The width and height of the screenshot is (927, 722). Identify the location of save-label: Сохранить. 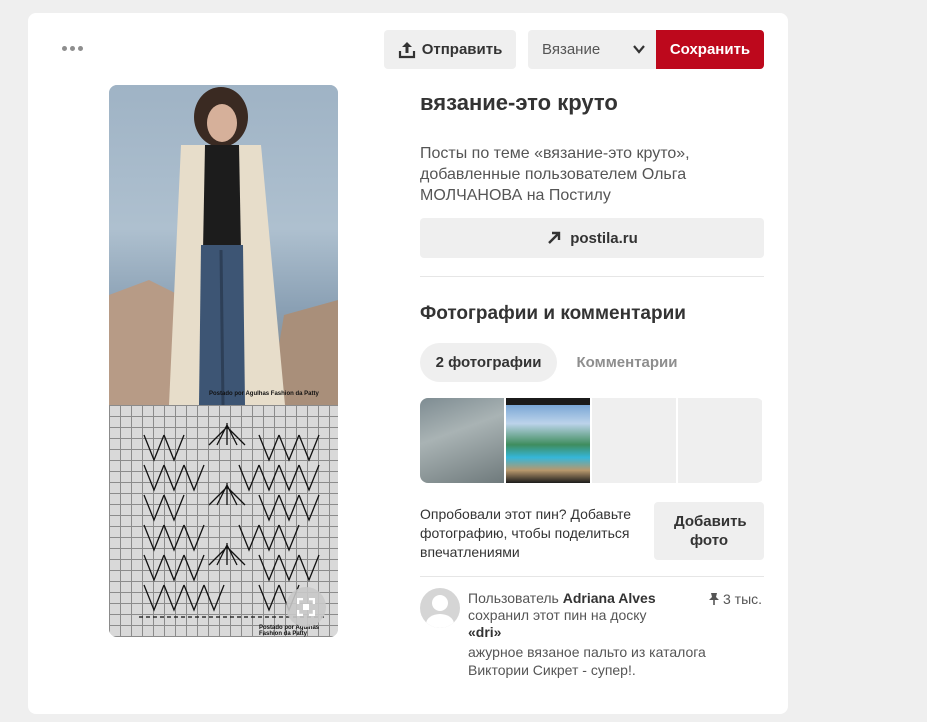
(710, 49).